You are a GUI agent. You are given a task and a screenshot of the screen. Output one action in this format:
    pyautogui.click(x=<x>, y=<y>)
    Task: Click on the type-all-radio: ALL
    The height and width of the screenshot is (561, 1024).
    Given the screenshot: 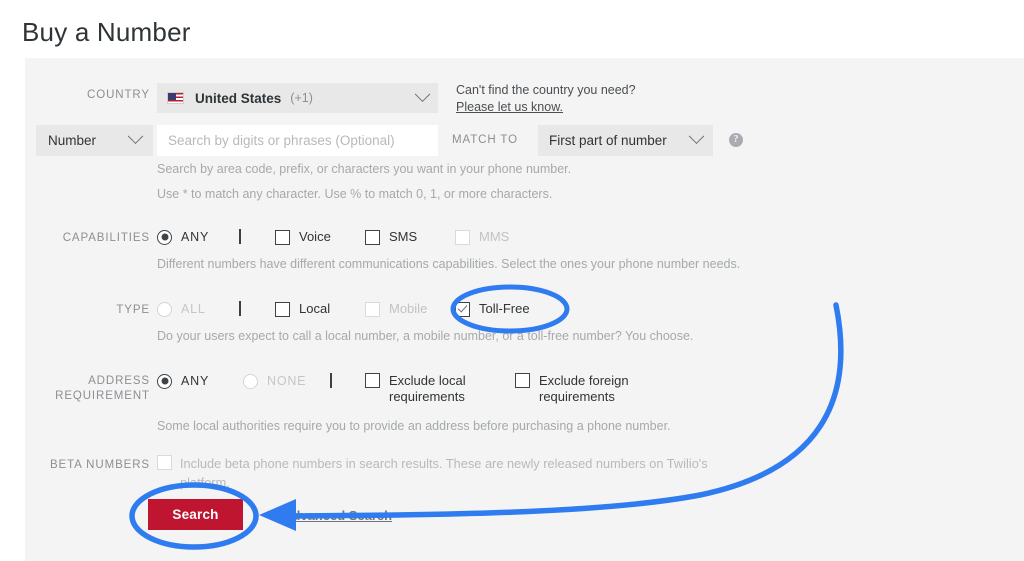 What is the action you would take?
    pyautogui.click(x=181, y=309)
    